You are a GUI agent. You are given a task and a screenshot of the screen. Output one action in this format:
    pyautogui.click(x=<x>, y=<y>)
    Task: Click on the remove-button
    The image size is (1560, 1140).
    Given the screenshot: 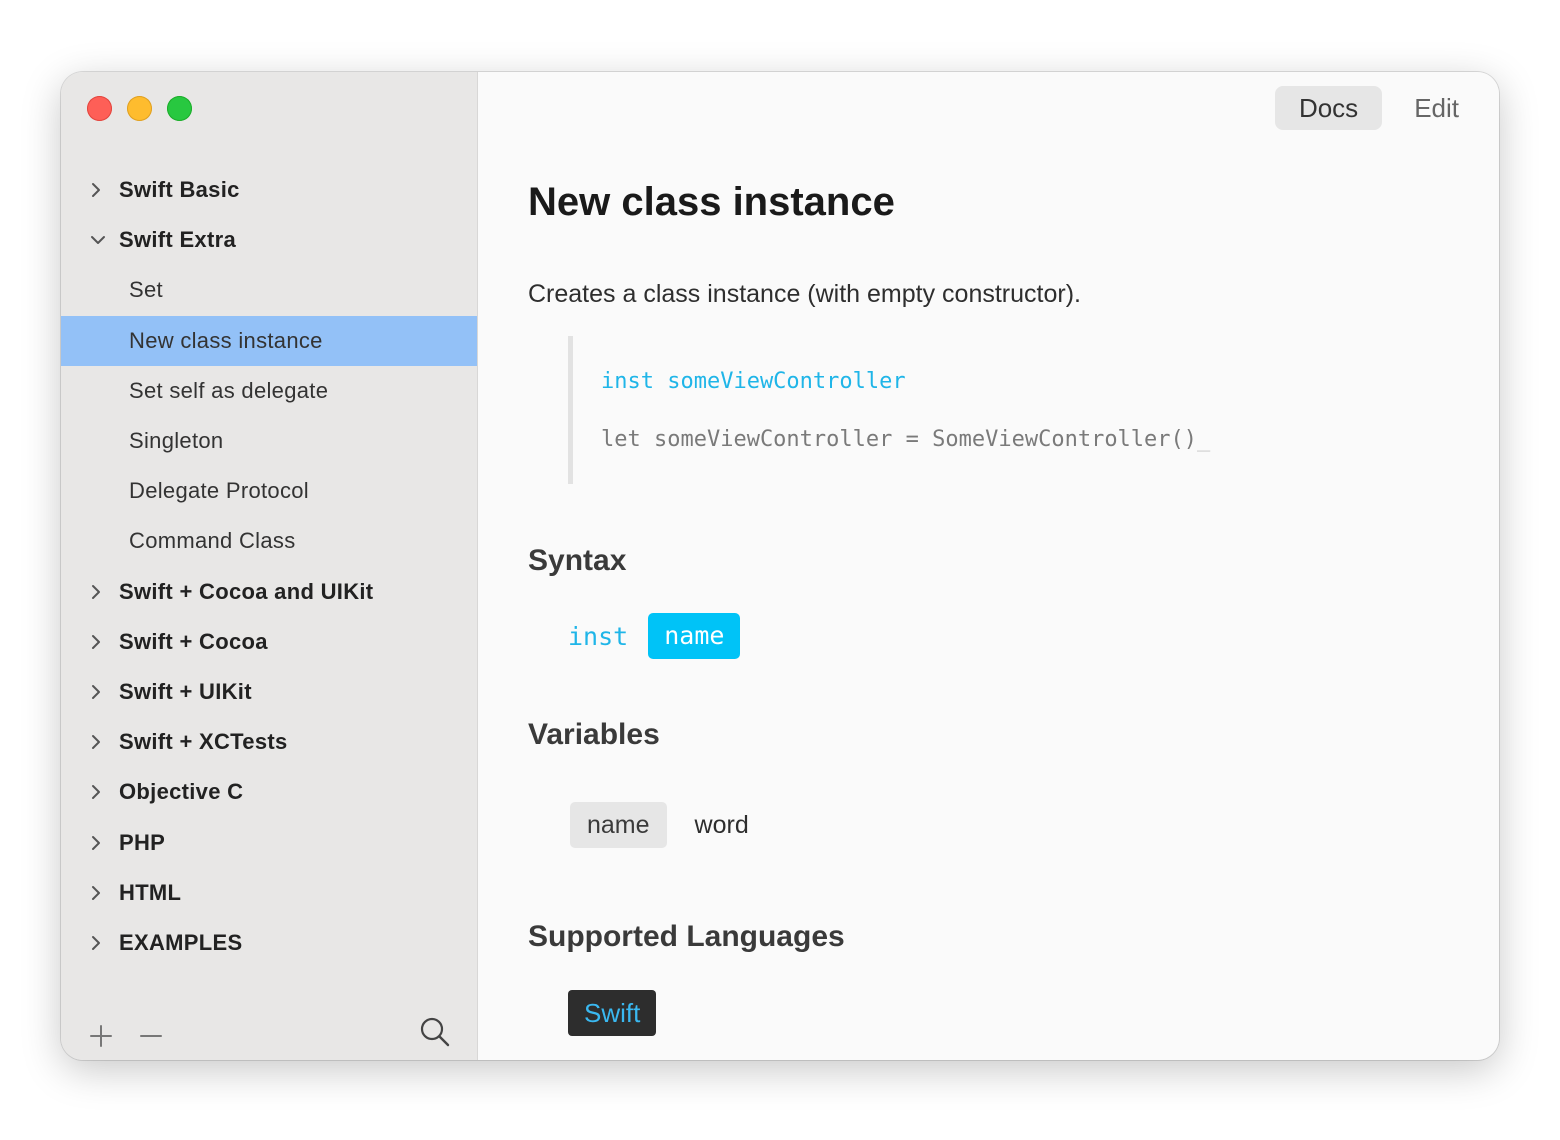 What is the action you would take?
    pyautogui.click(x=151, y=1036)
    